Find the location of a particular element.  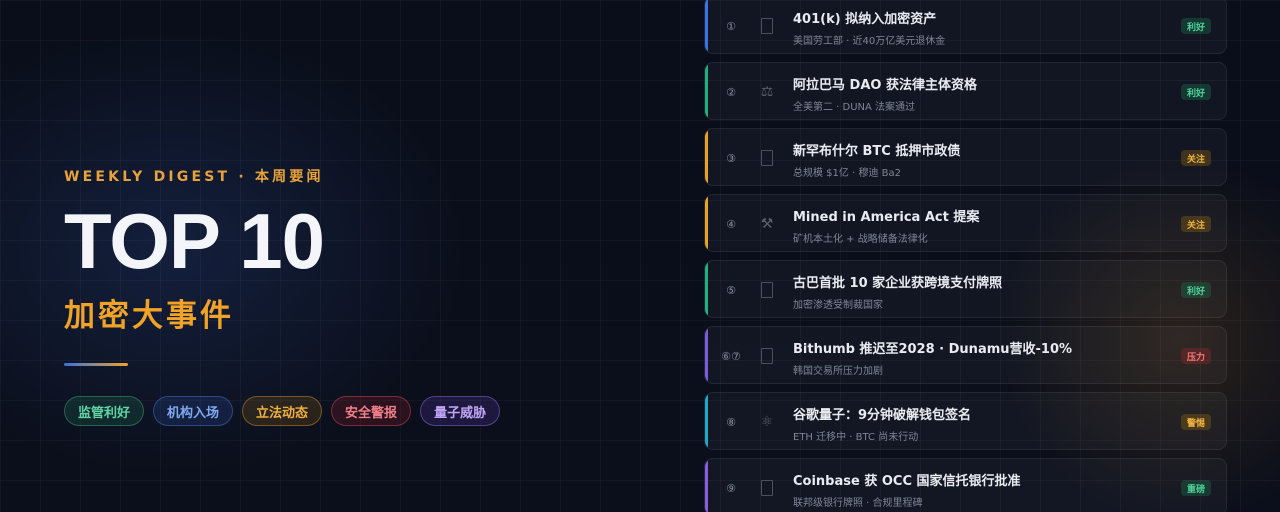

status-badge: 压力 is located at coordinates (1195, 356).